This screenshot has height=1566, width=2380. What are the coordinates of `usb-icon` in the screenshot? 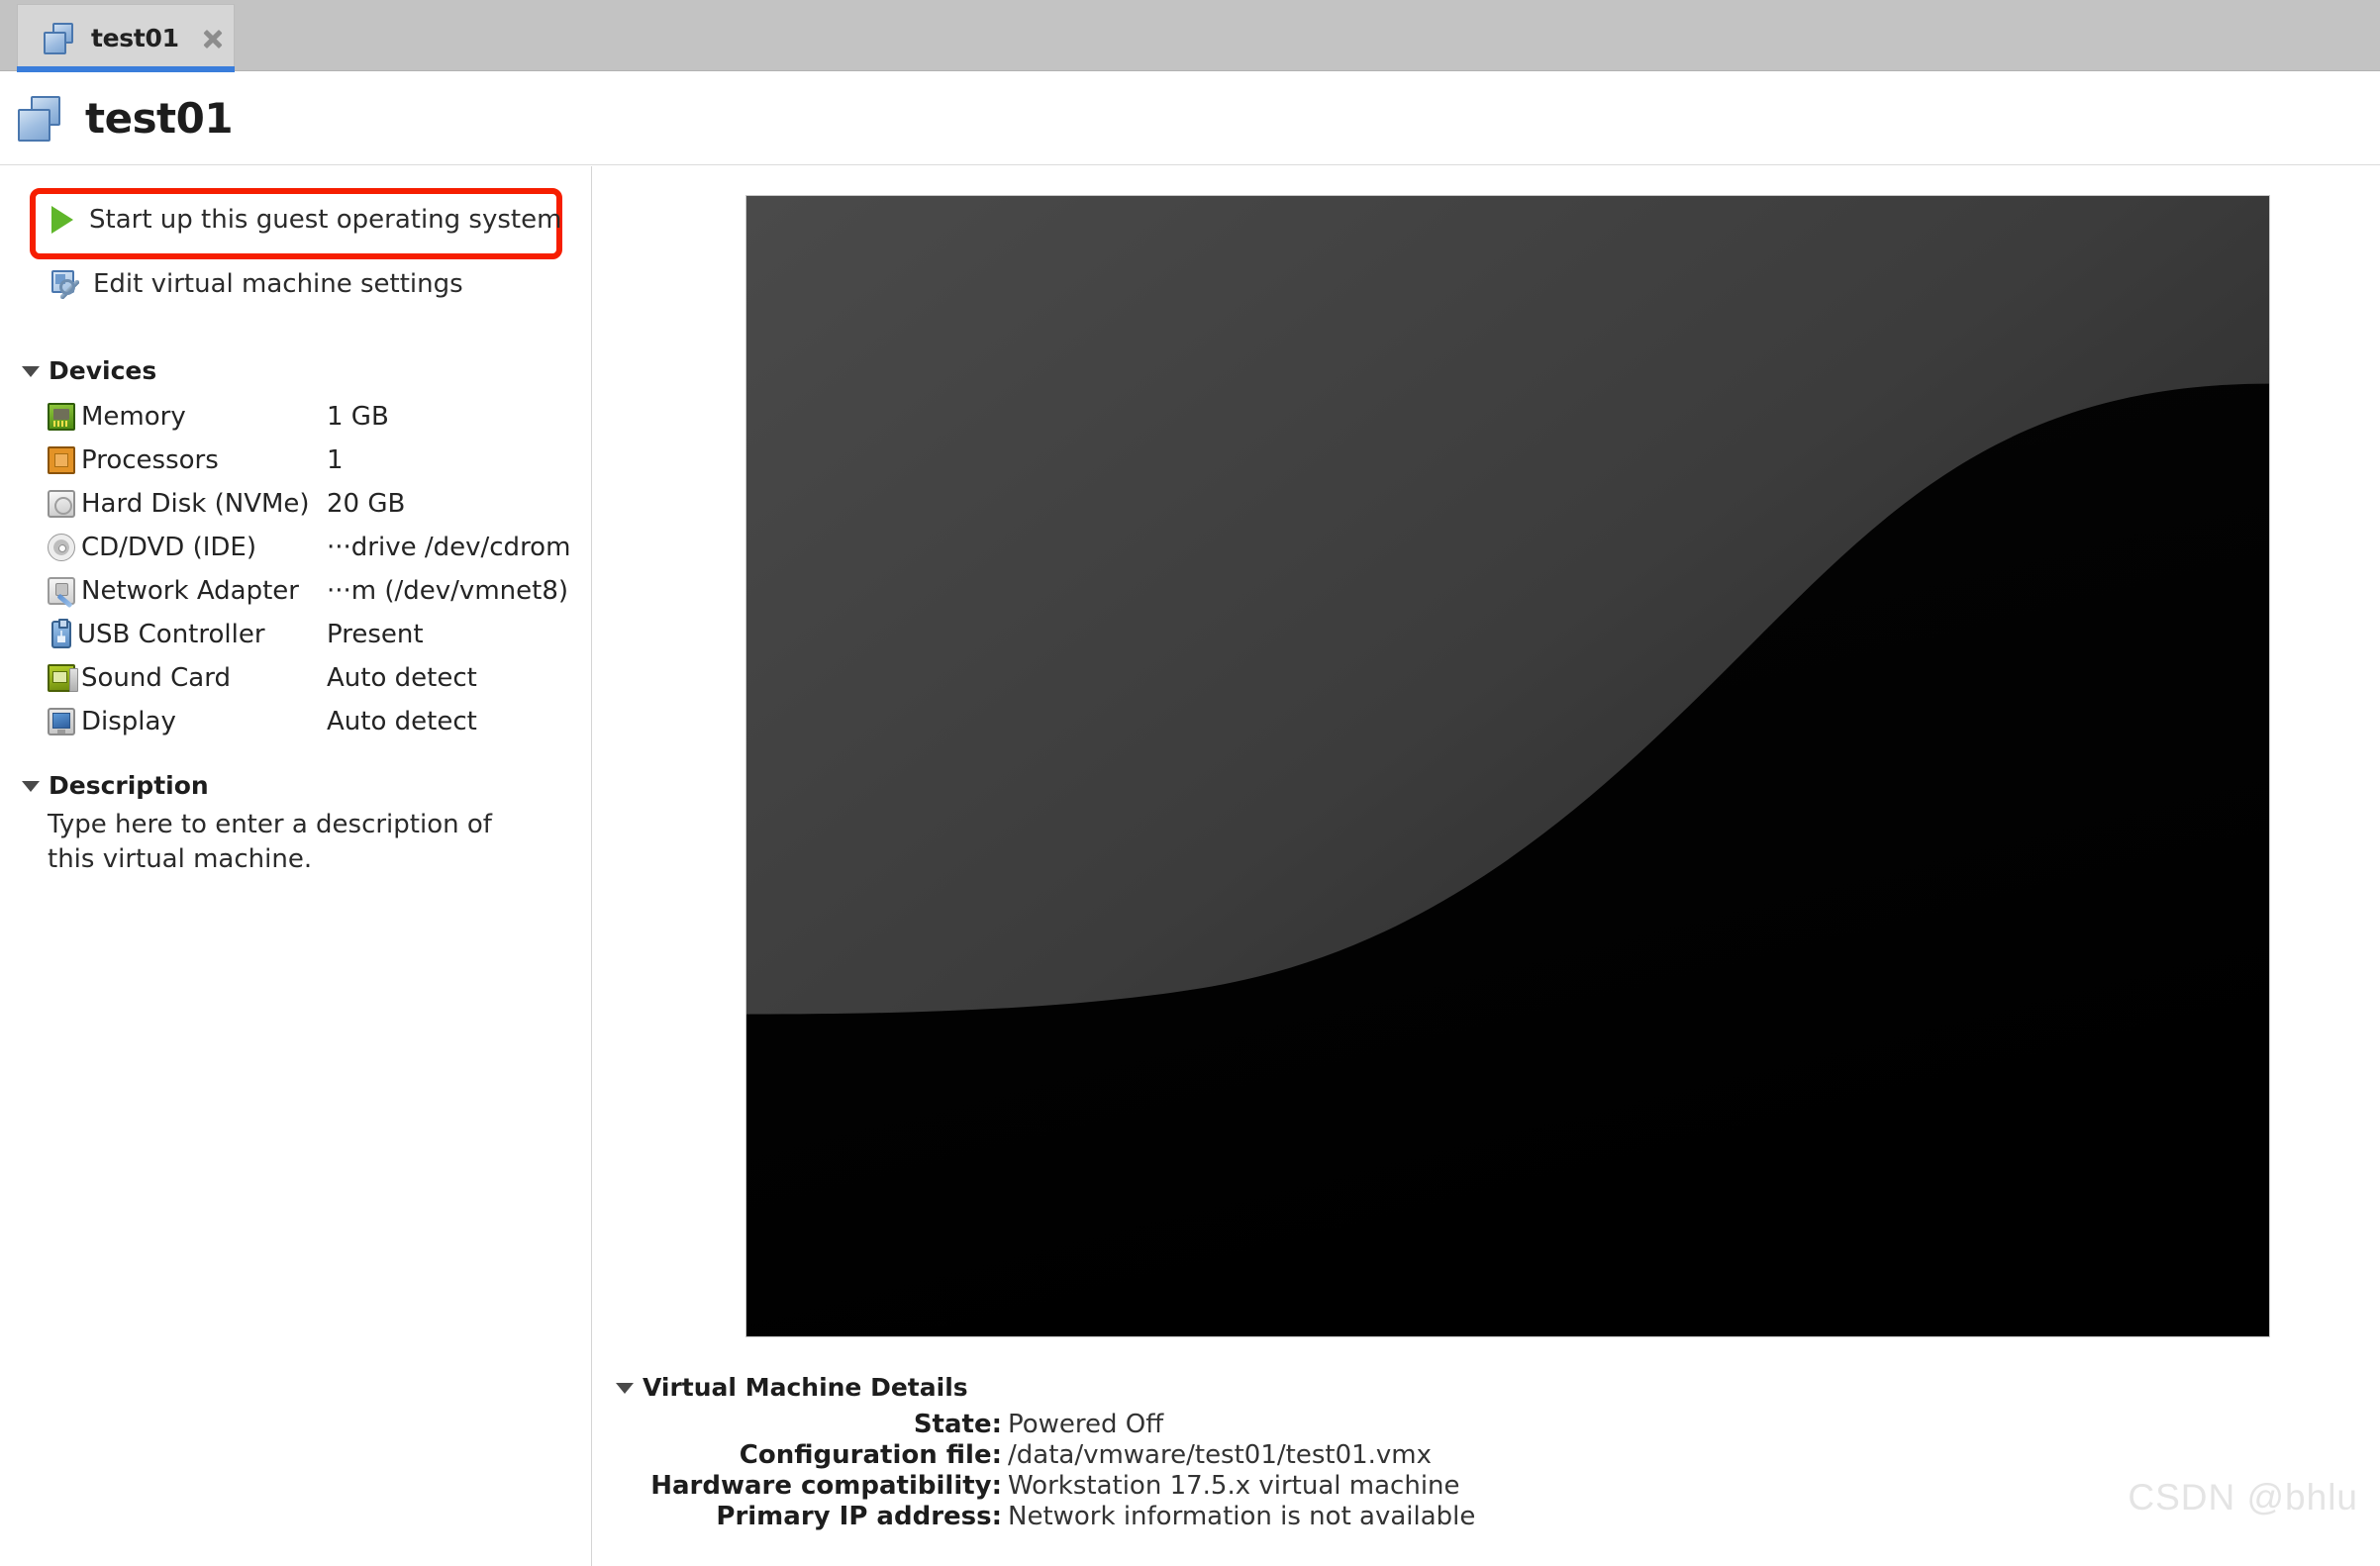 It's located at (61, 633).